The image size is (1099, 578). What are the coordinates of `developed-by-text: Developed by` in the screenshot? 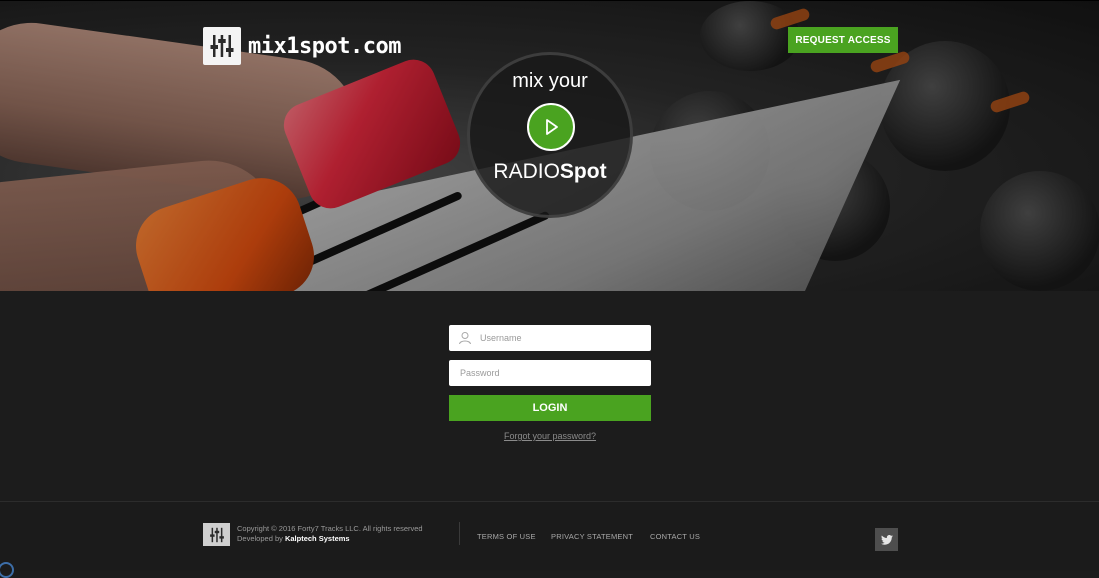 It's located at (260, 538).